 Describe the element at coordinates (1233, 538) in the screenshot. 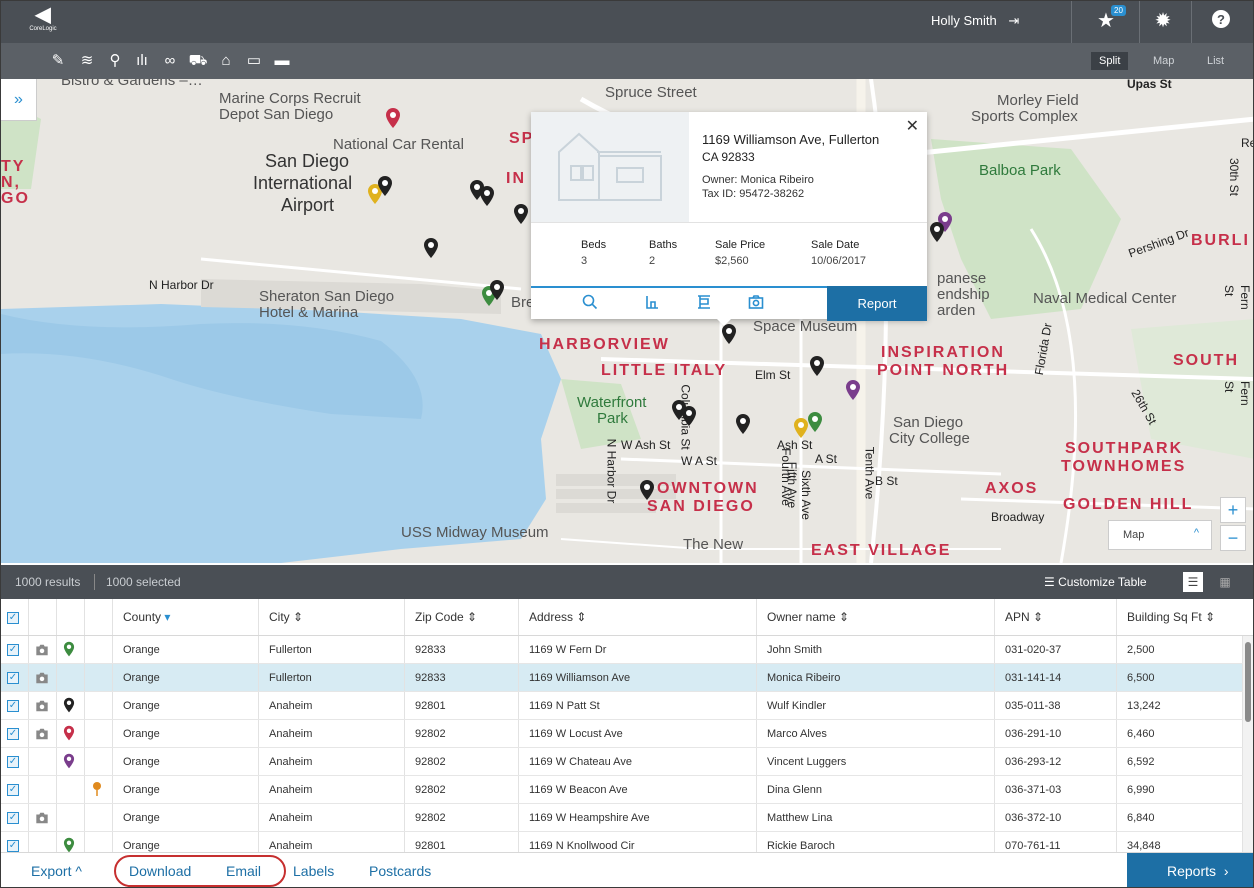

I see `zoom-out-button: −` at that location.